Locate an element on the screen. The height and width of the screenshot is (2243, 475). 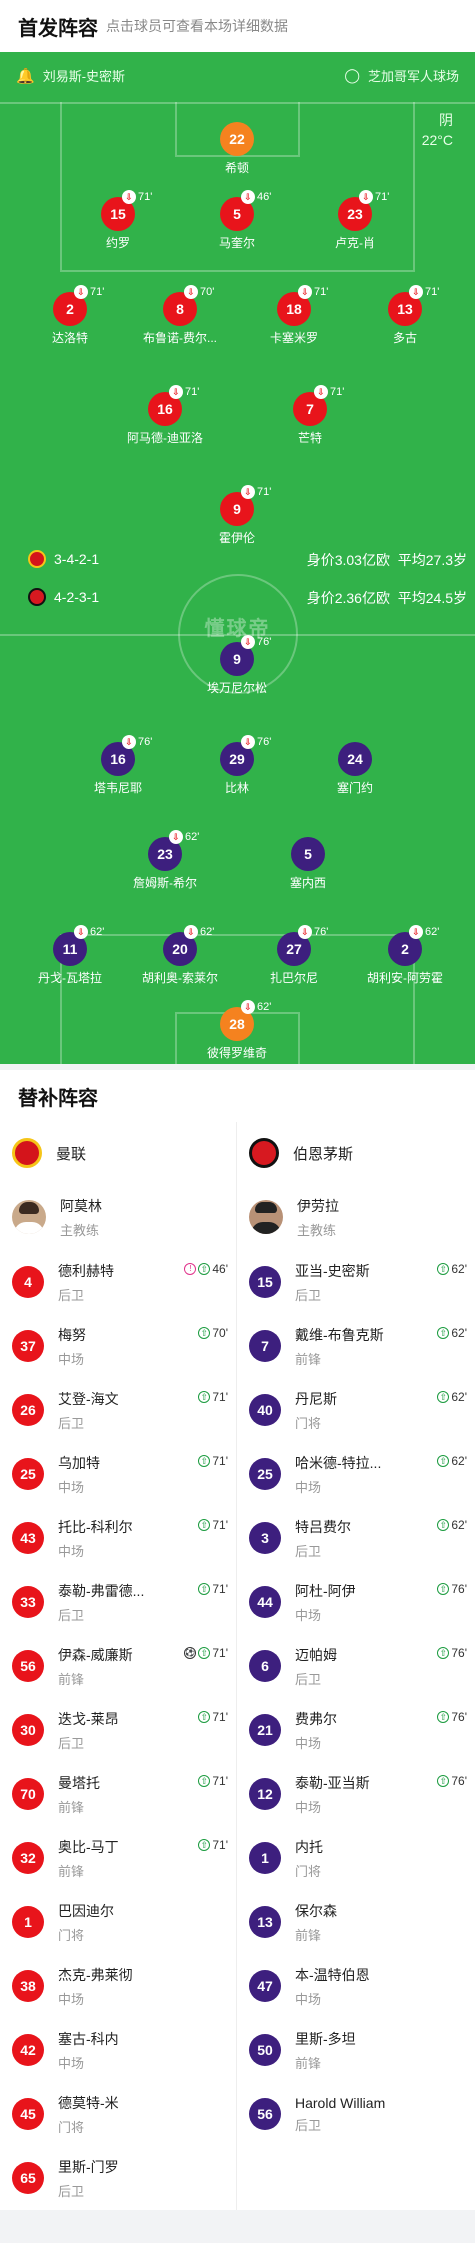
sub-player-row: 26 艾登-海文 后卫 ⇧ 71' is located at coordinates (118, 1410).